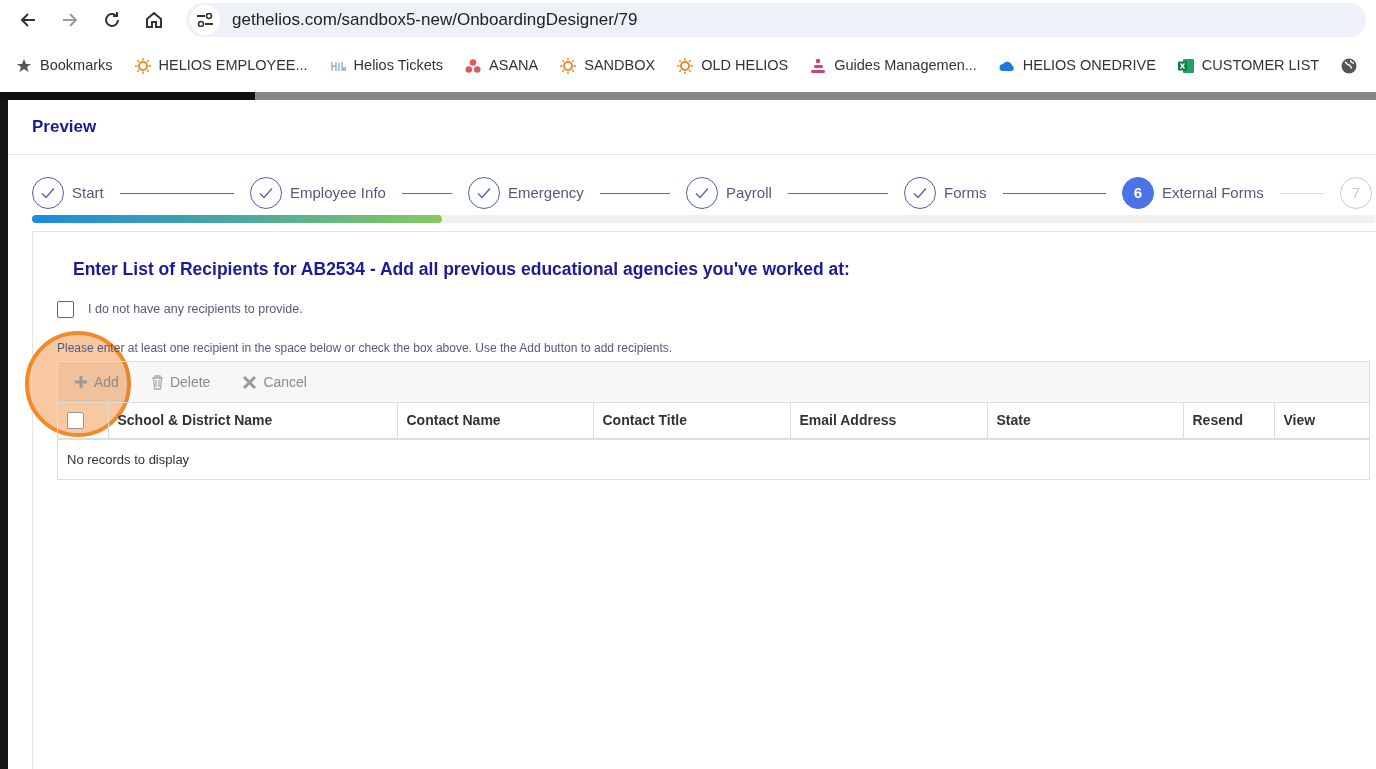 This screenshot has width=1376, height=769. Describe the element at coordinates (473, 66) in the screenshot. I see `dots-icon` at that location.